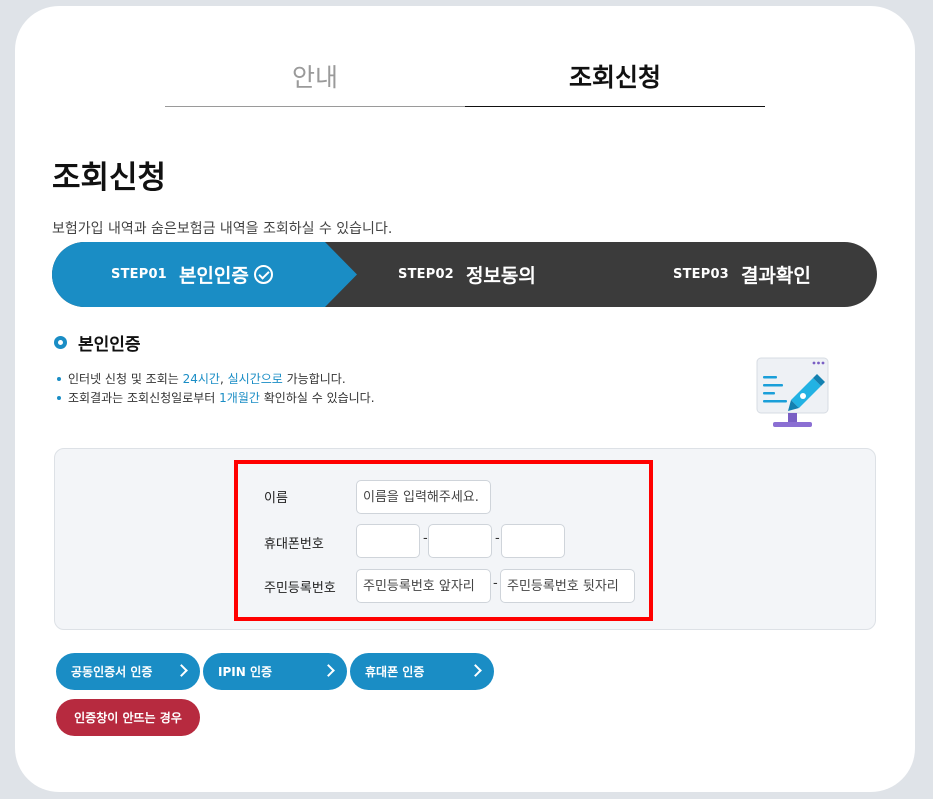 Image resolution: width=933 pixels, height=799 pixels. What do you see at coordinates (239, 398) in the screenshot?
I see `note-highlight: 1개월간` at bounding box center [239, 398].